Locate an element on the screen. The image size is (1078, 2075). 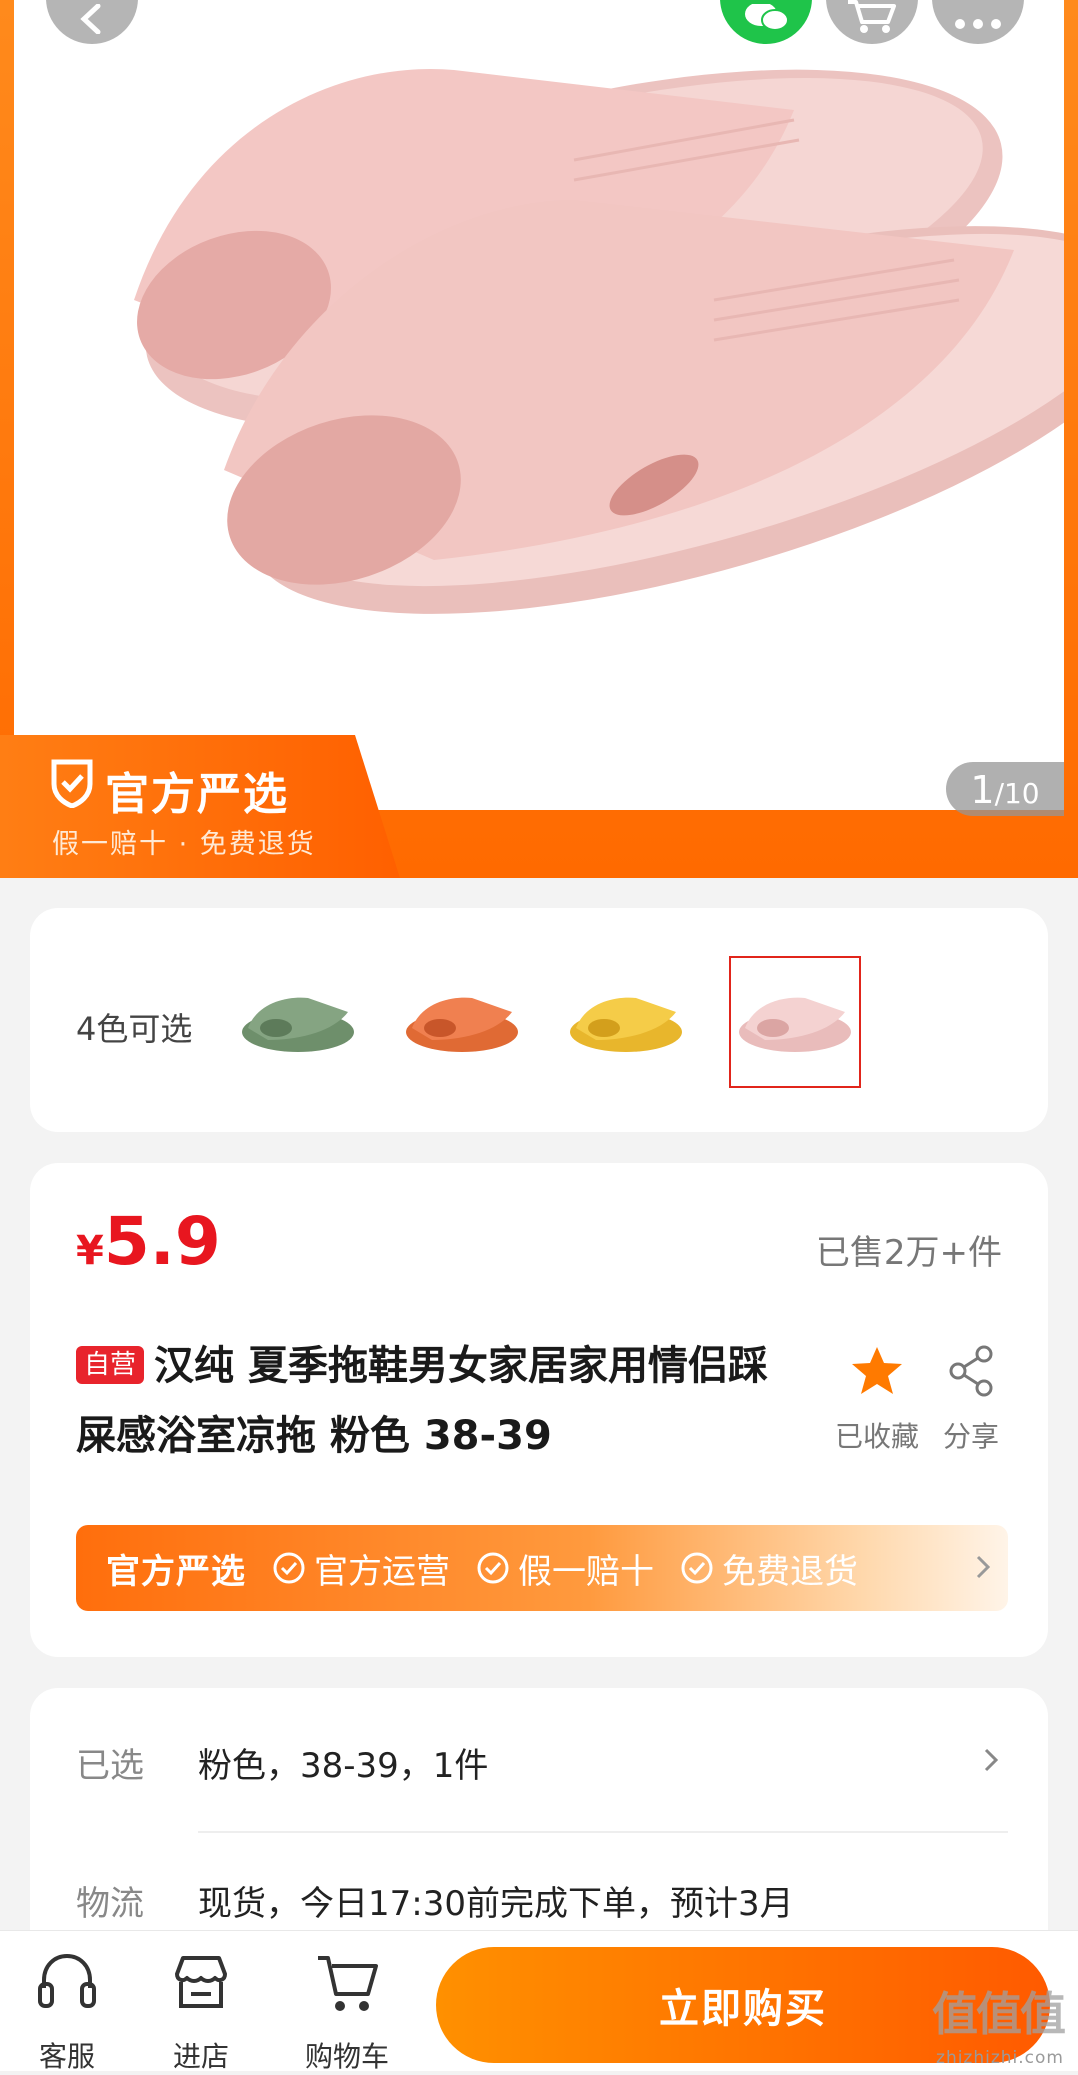
watermark-logo: 值值值 is located at coordinates (999, 2014).